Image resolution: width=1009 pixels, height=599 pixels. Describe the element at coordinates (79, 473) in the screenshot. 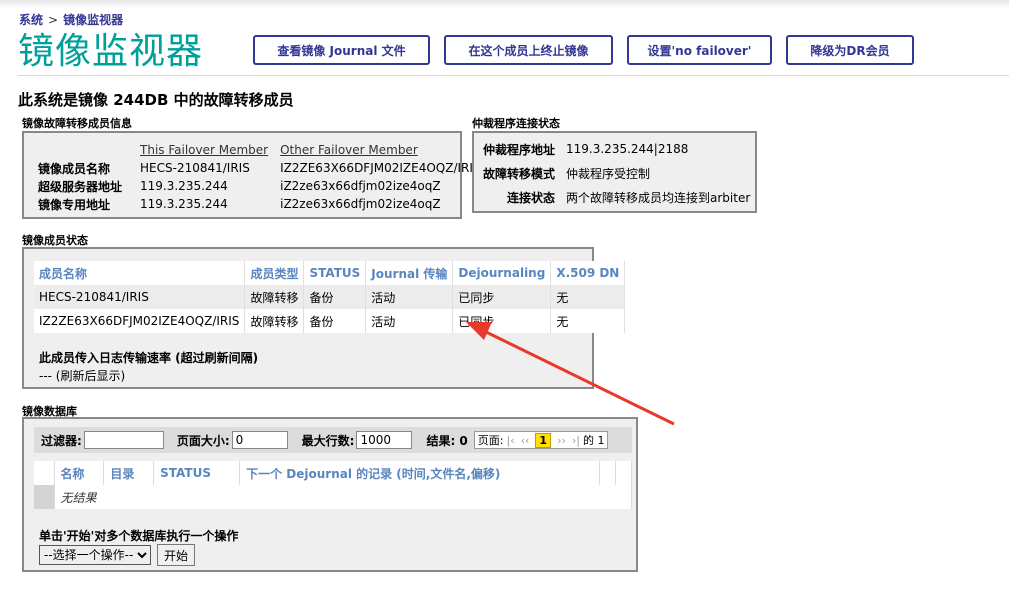

I see `col-db-name: 名称` at that location.